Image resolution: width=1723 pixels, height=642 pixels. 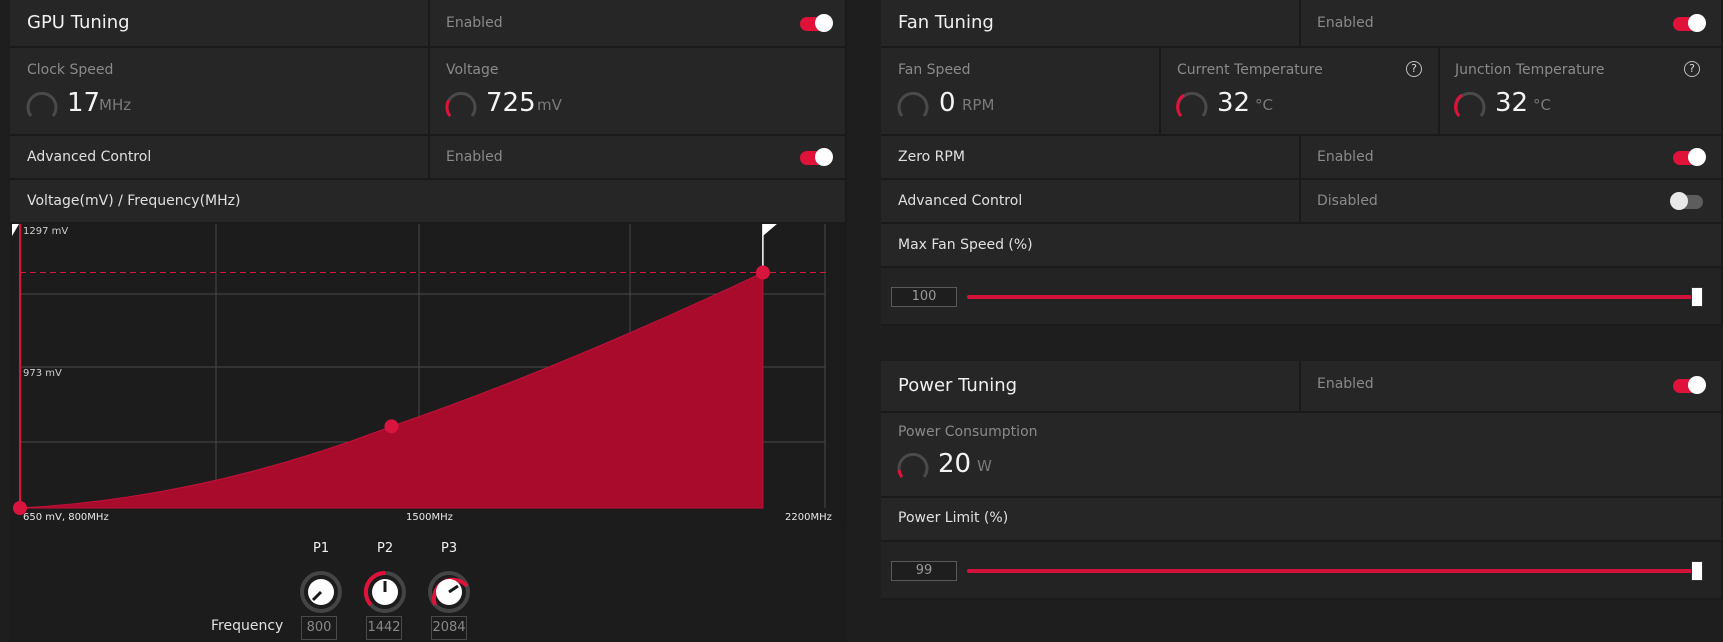 I want to click on current-temp-cell: Current Temperature ? 32 °C, so click(x=1300, y=92).